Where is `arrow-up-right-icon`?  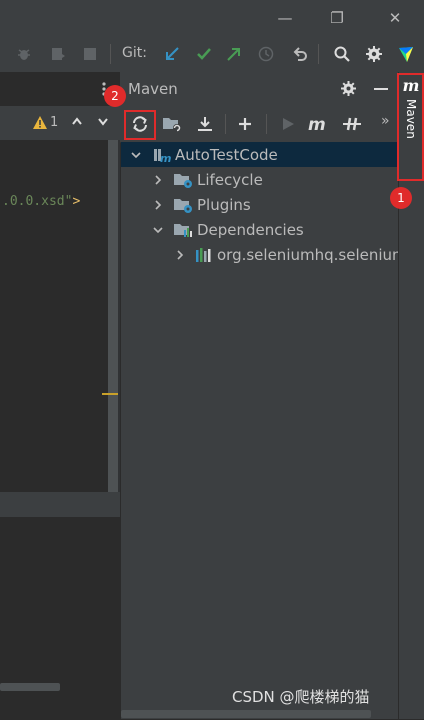
arrow-up-right-icon is located at coordinates (233, 54).